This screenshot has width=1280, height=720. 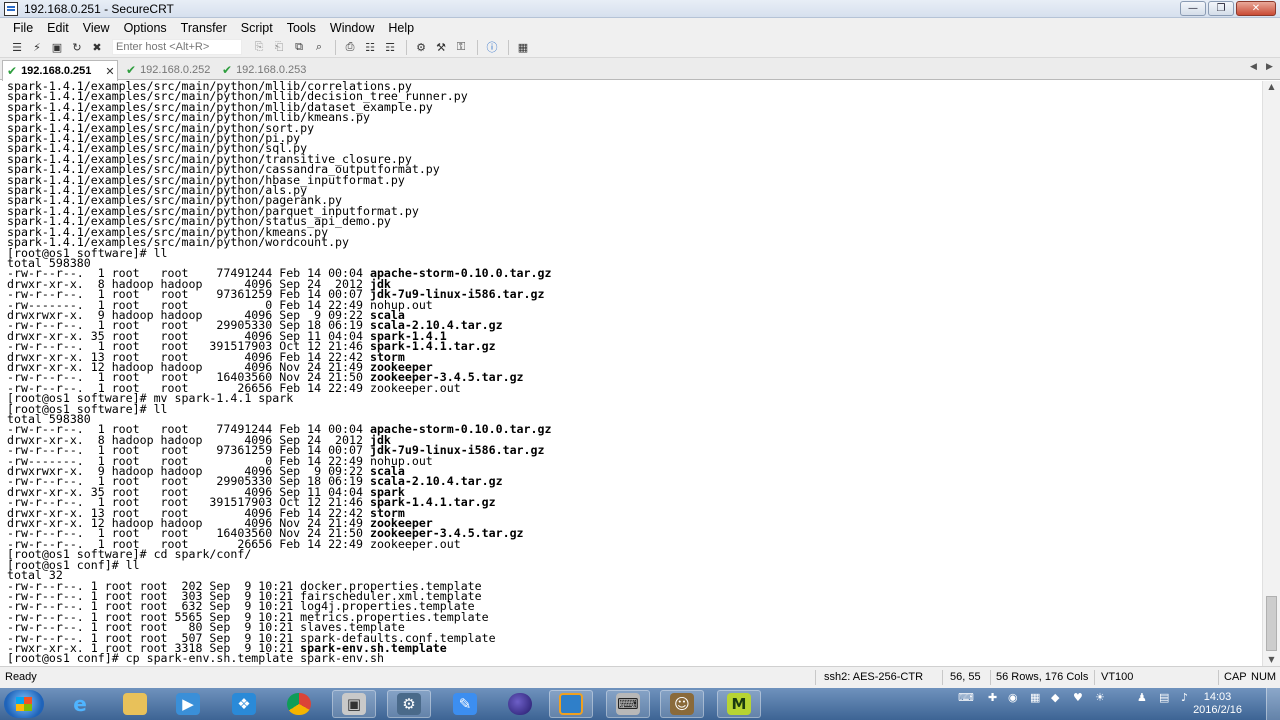 I want to click on system-clock: 14:03 2016/2/16, so click(x=1217, y=704).